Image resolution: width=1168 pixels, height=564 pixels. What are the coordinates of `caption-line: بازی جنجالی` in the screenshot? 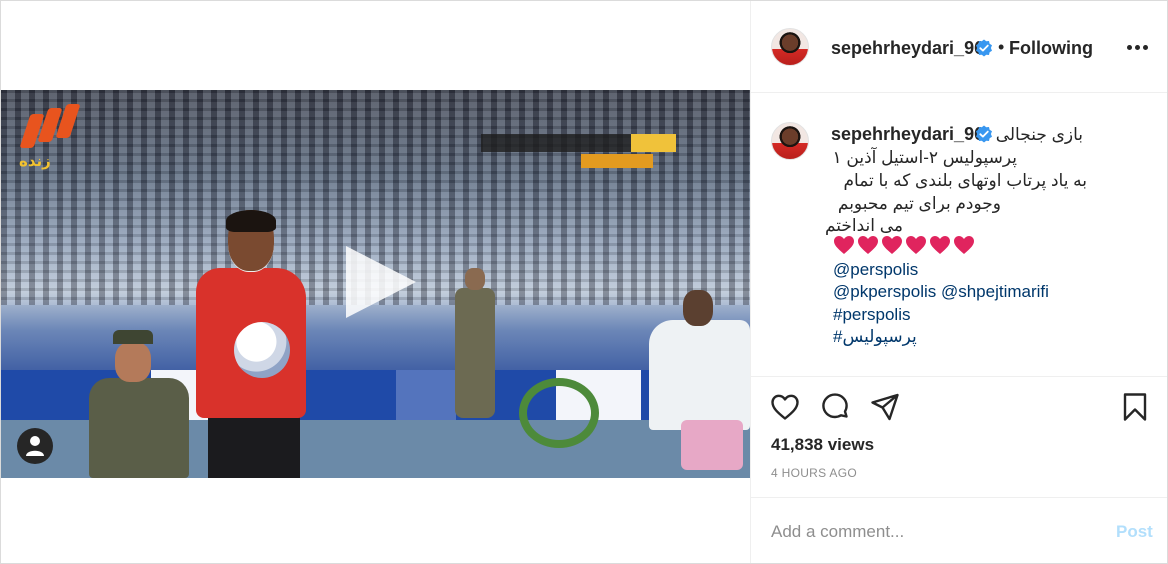 It's located at (1039, 134).